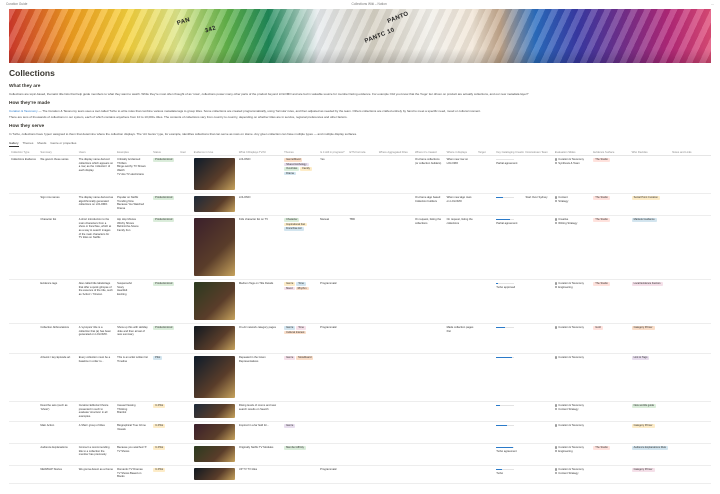 This screenshot has height=494, width=720. What do you see at coordinates (572, 175) in the screenshot?
I see `cell-slides: Curation & Taxonomy Synthesis & Team` at bounding box center [572, 175].